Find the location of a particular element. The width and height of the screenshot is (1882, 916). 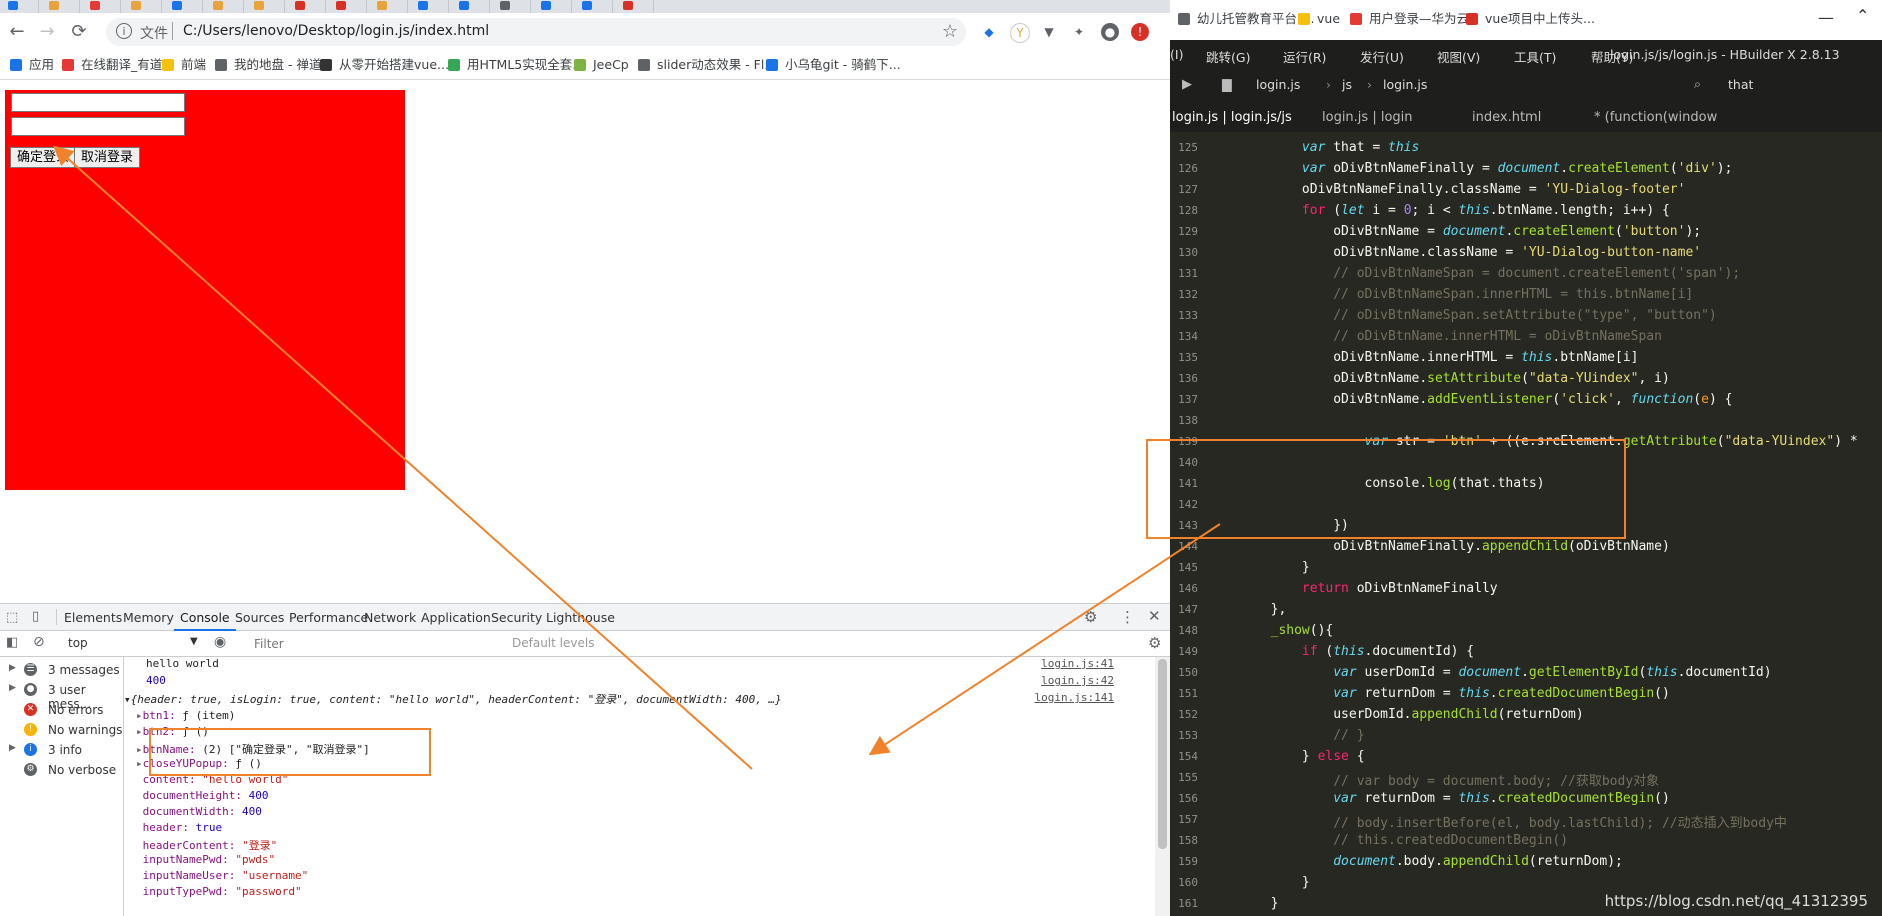

sidebar-item: ⚙ No verbose is located at coordinates (61, 770).